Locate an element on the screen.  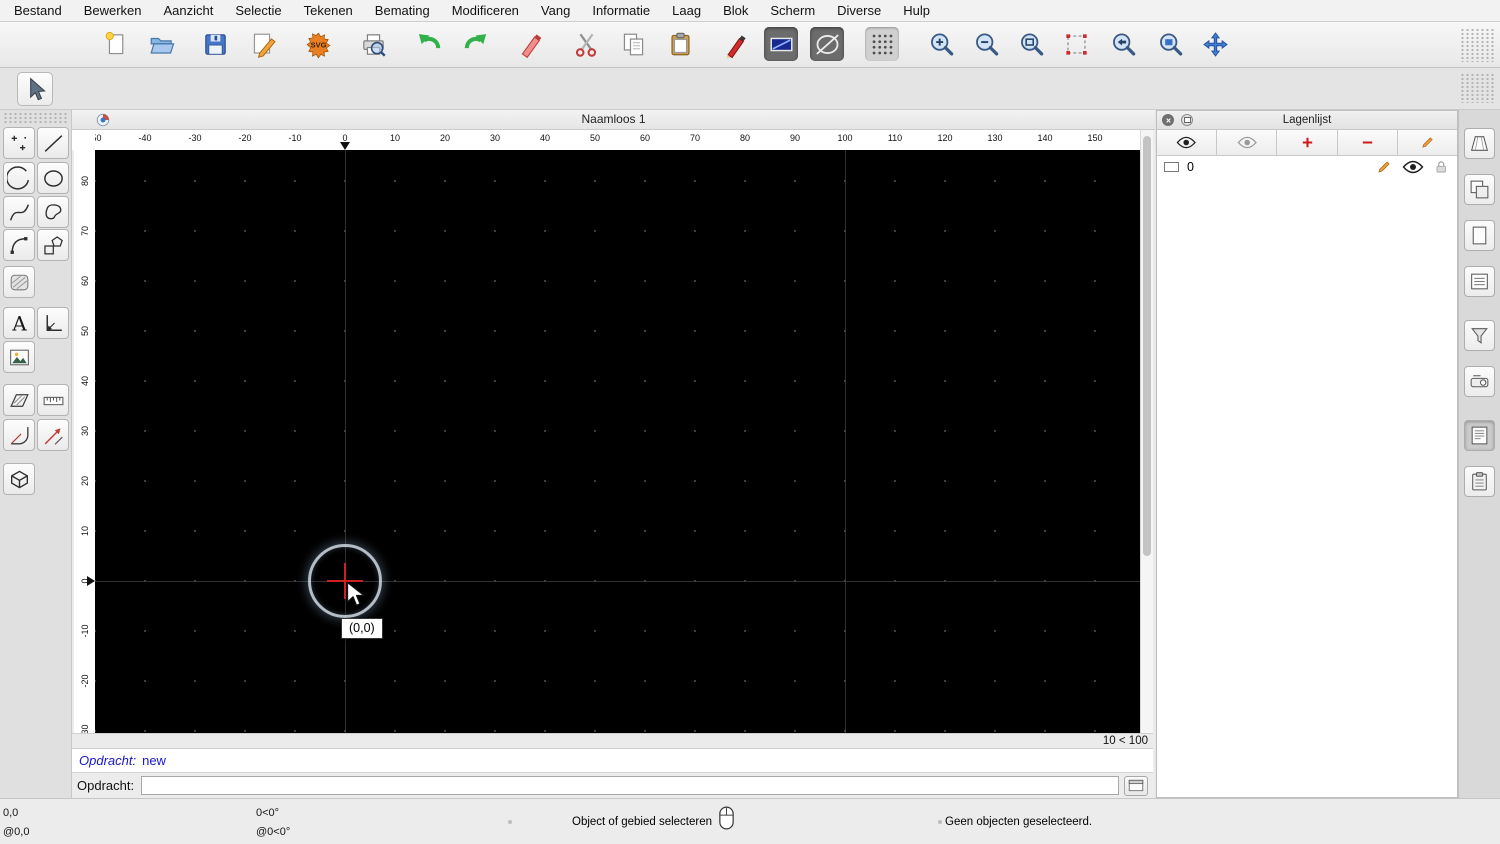
panel-projector-button is located at coordinates (1479, 381).